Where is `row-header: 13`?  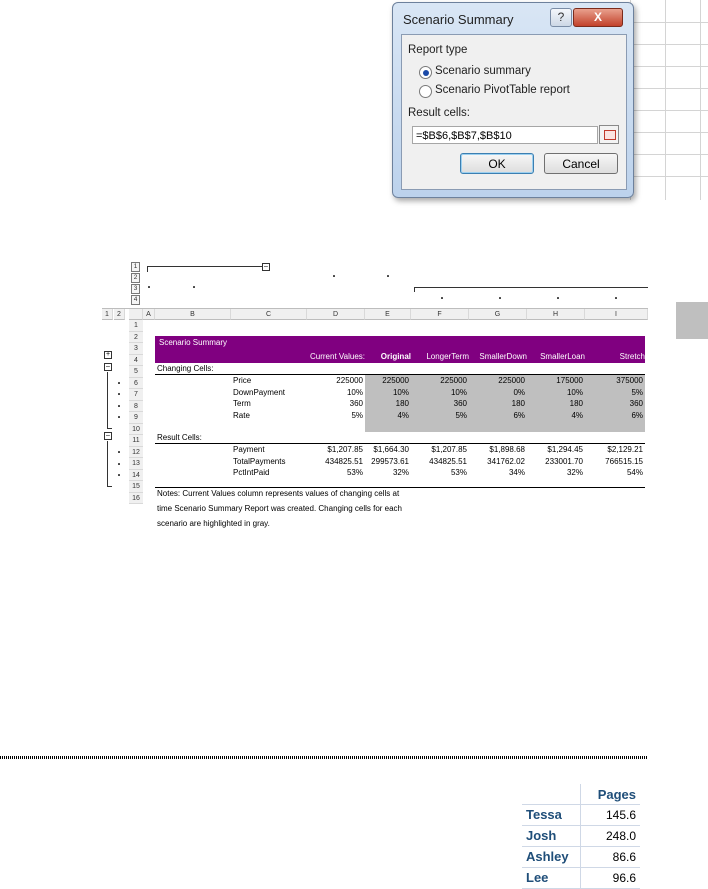 row-header: 13 is located at coordinates (136, 464).